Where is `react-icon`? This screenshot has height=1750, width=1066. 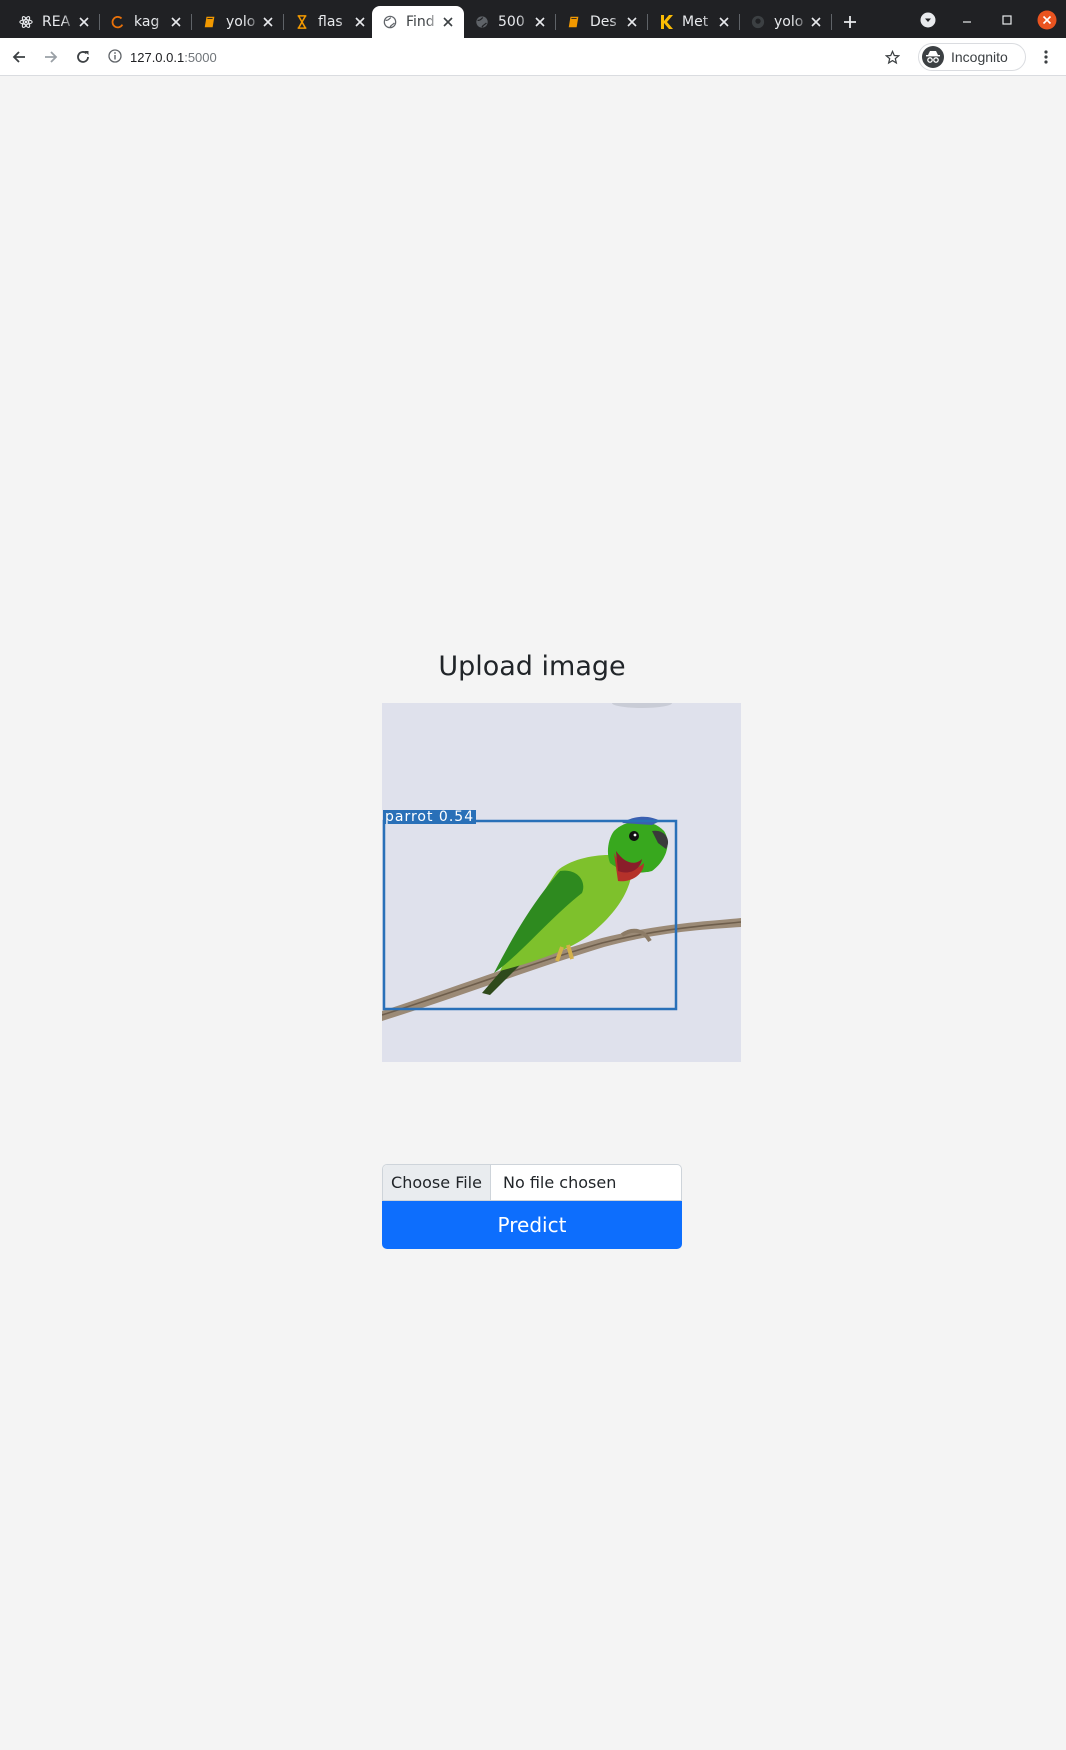
react-icon is located at coordinates (26, 22).